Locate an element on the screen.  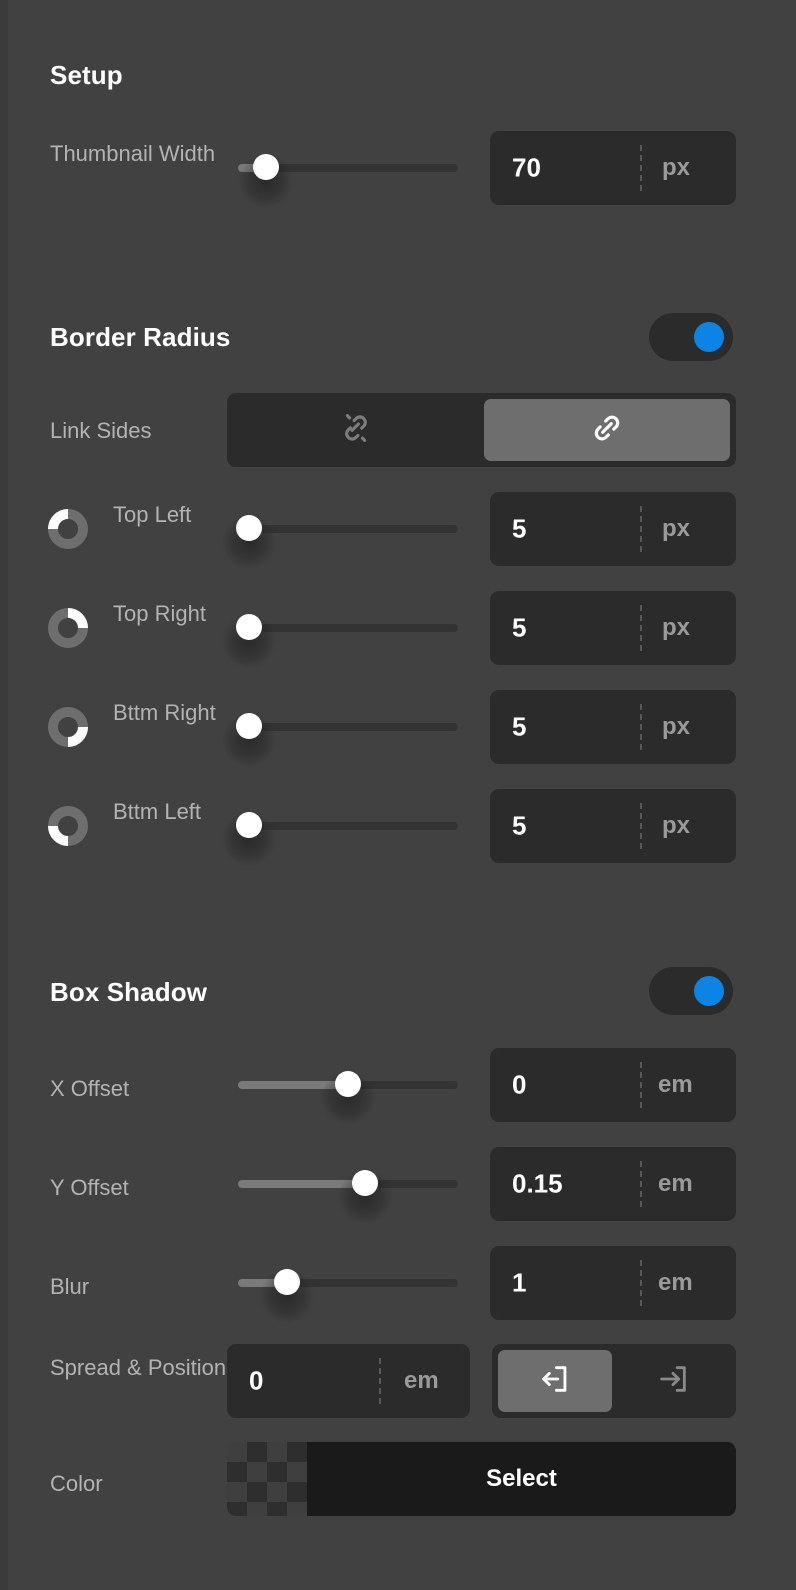
corner-top-right-unit: px is located at coordinates (676, 627).